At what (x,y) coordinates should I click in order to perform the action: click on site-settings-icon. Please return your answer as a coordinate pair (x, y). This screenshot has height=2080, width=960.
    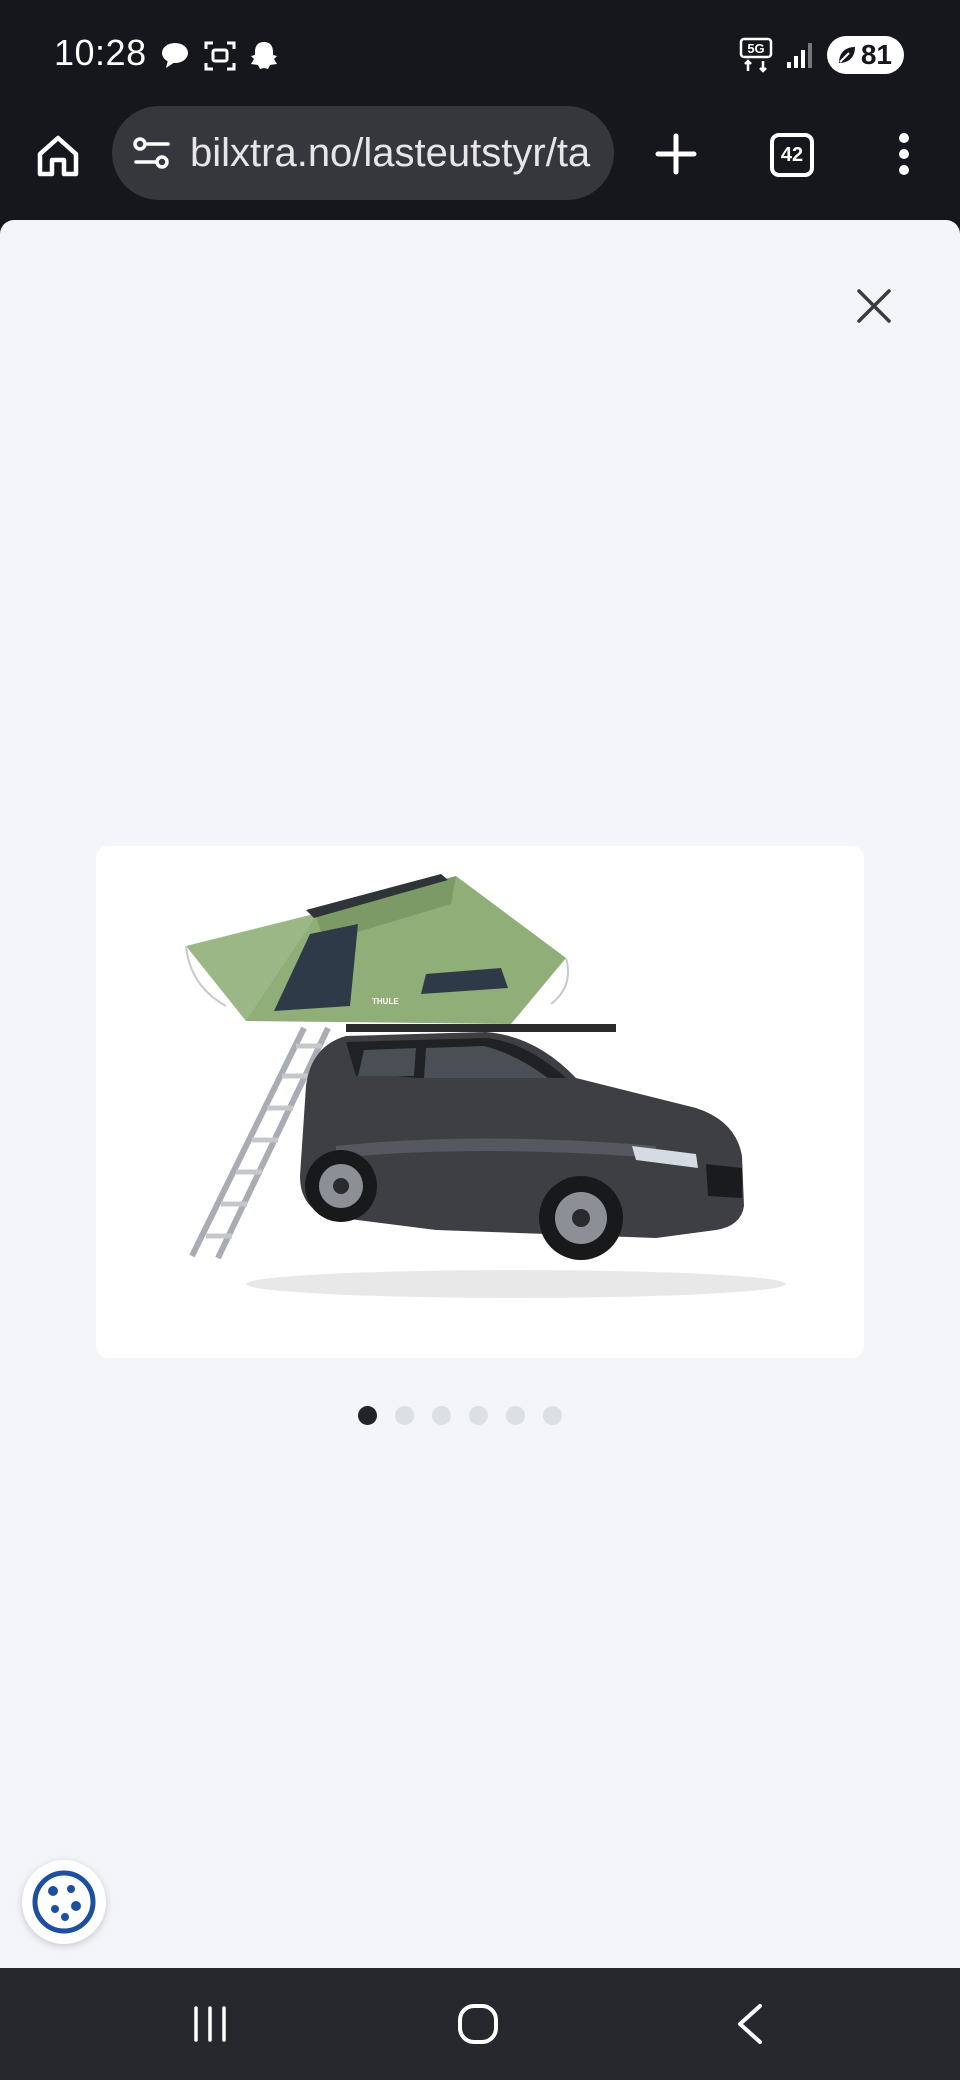
    Looking at the image, I should click on (152, 153).